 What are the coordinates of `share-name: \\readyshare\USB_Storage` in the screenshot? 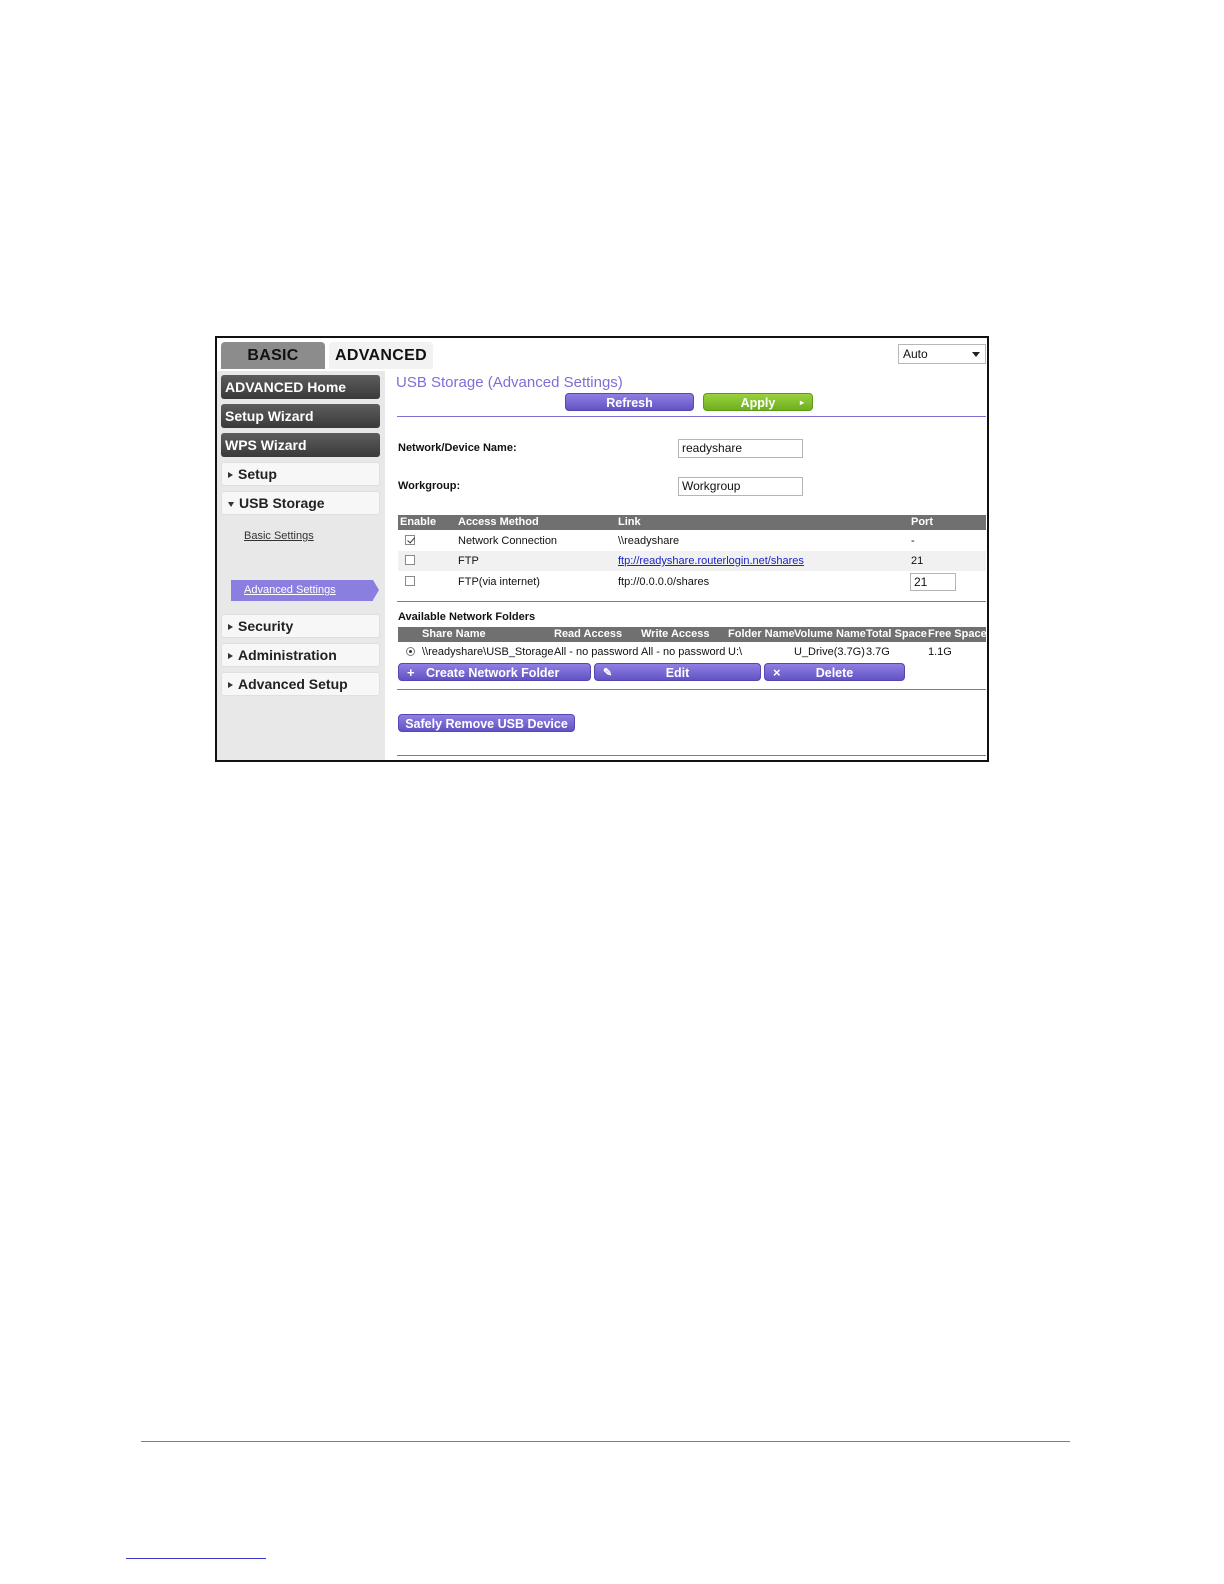 It's located at (488, 652).